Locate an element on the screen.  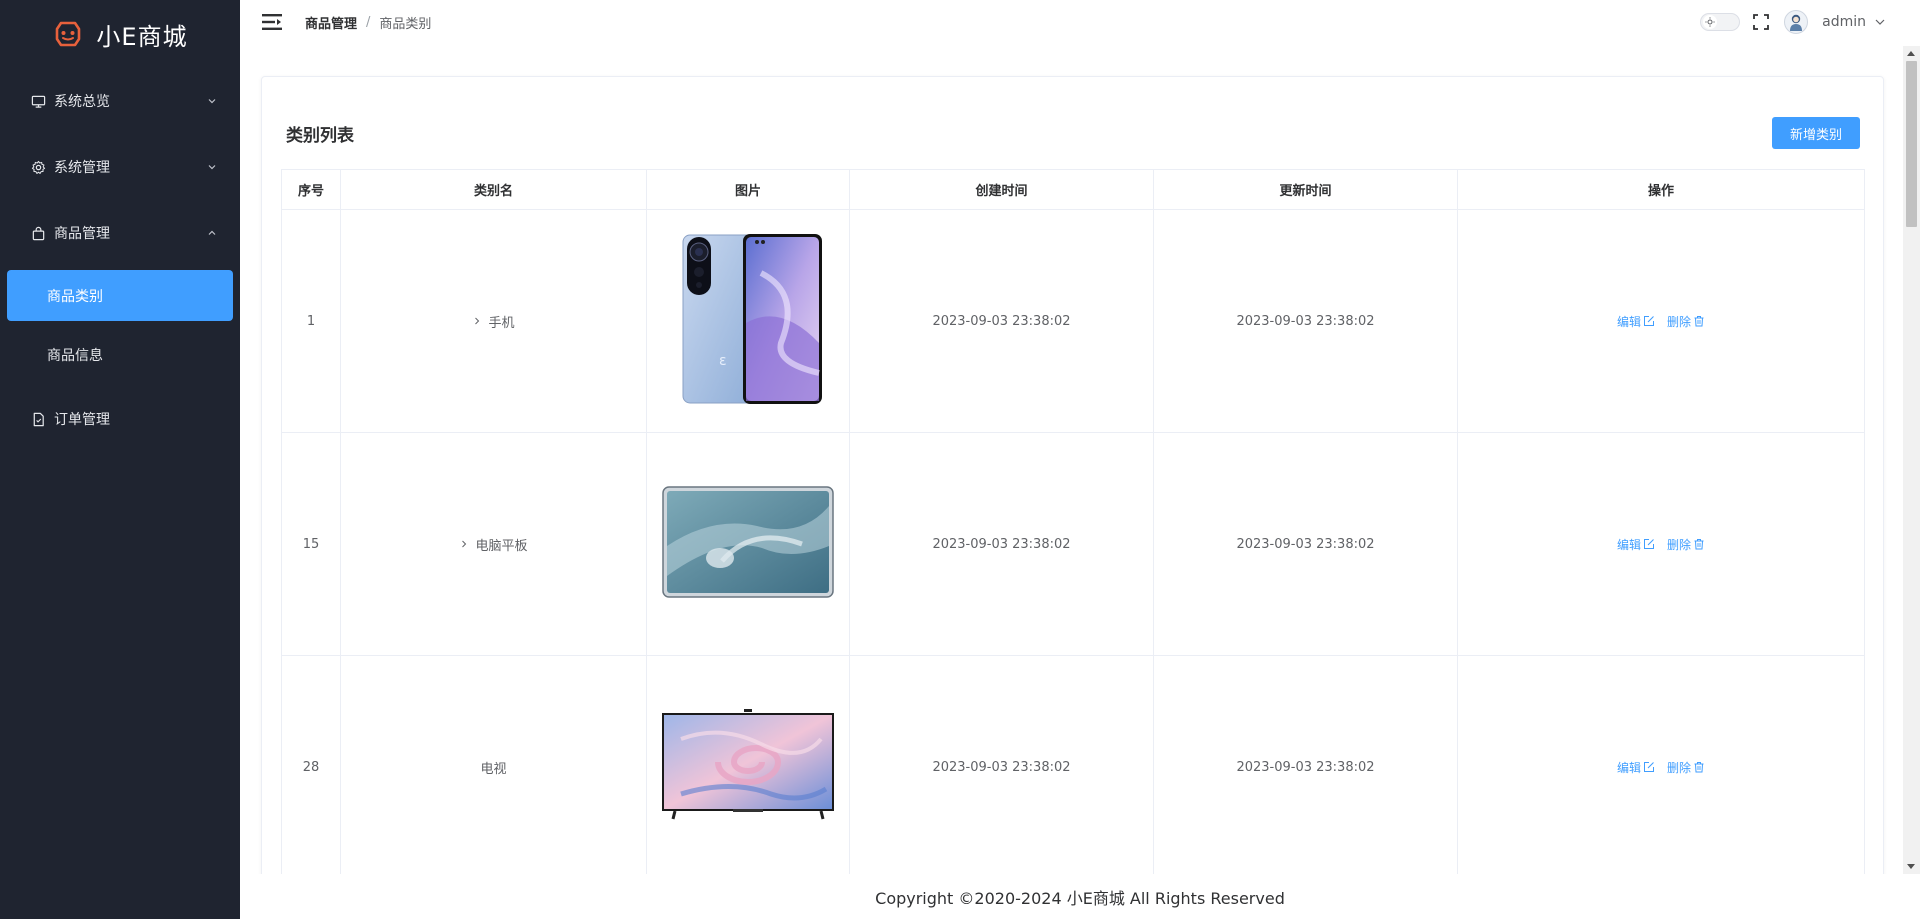
cell-name: 电视 is located at coordinates (493, 767).